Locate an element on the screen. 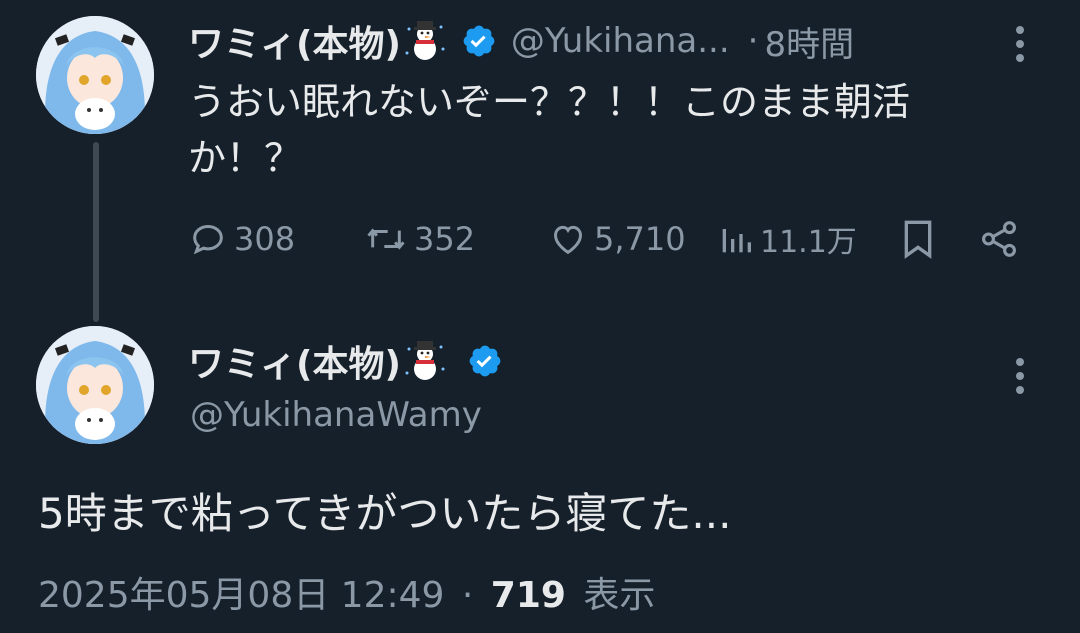 Image resolution: width=1080 pixels, height=633 pixels. share-icon is located at coordinates (999, 239).